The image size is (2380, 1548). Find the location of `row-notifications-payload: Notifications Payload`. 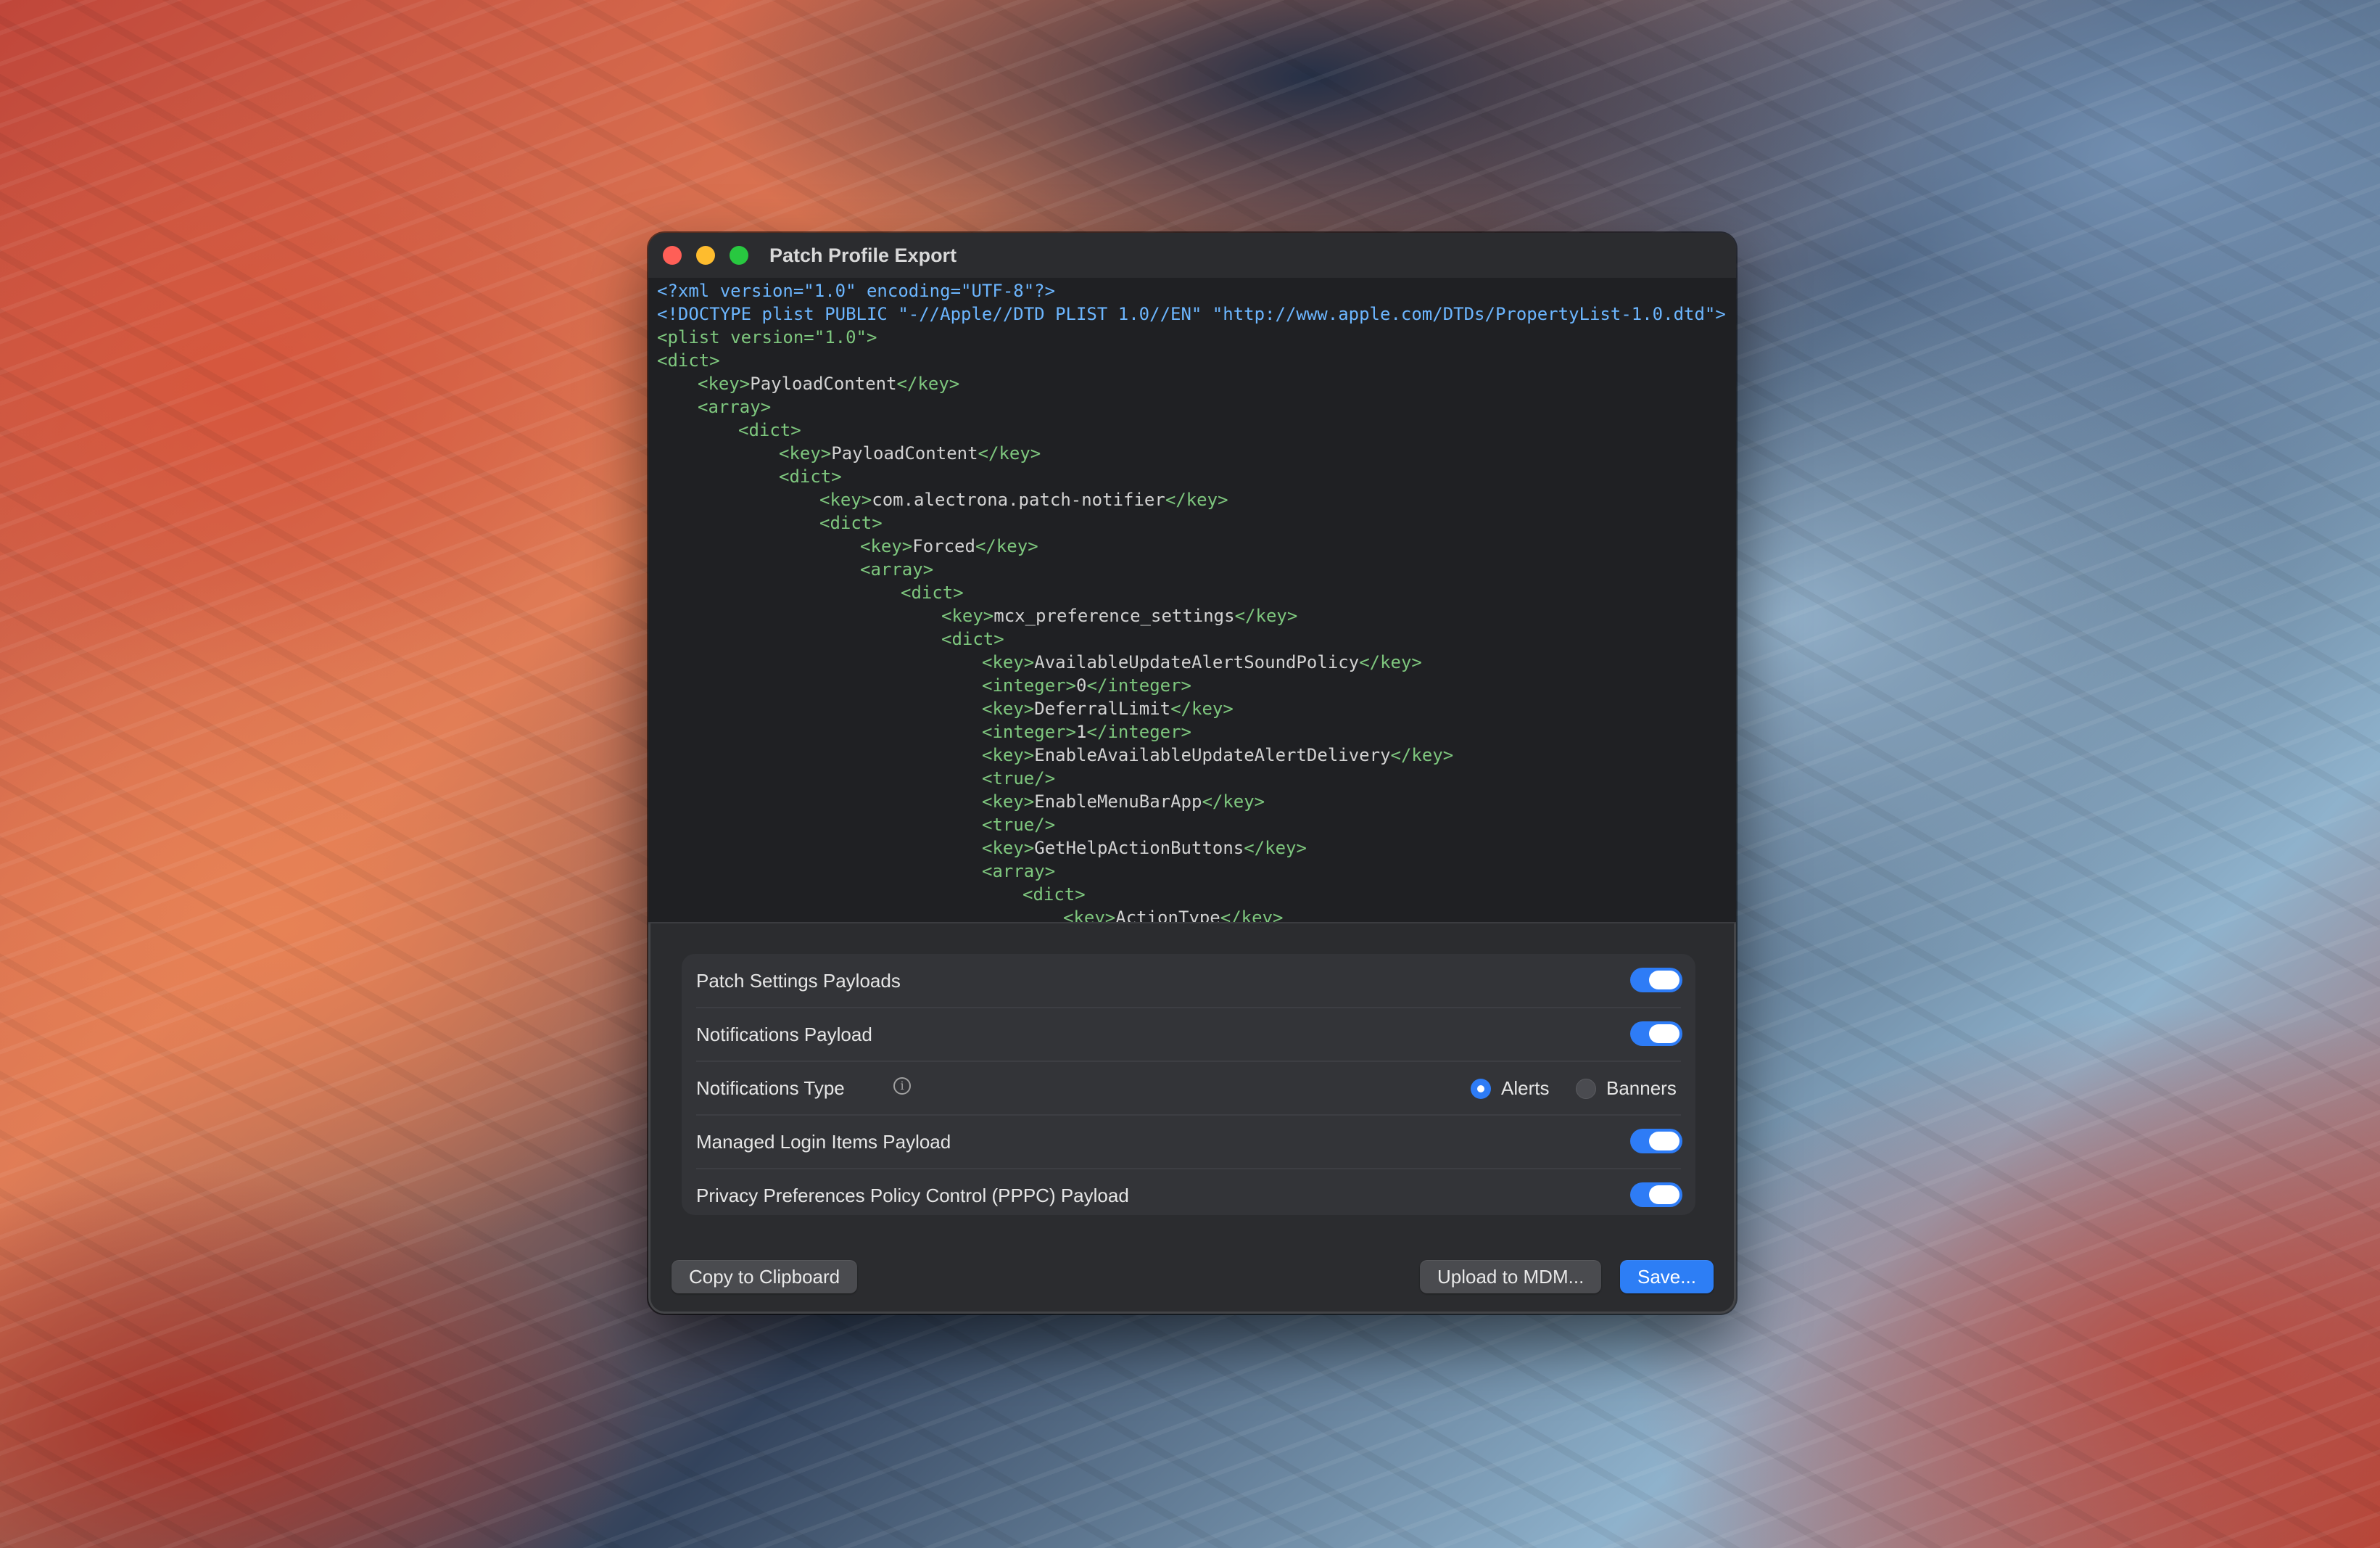

row-notifications-payload: Notifications Payload is located at coordinates (1188, 1034).